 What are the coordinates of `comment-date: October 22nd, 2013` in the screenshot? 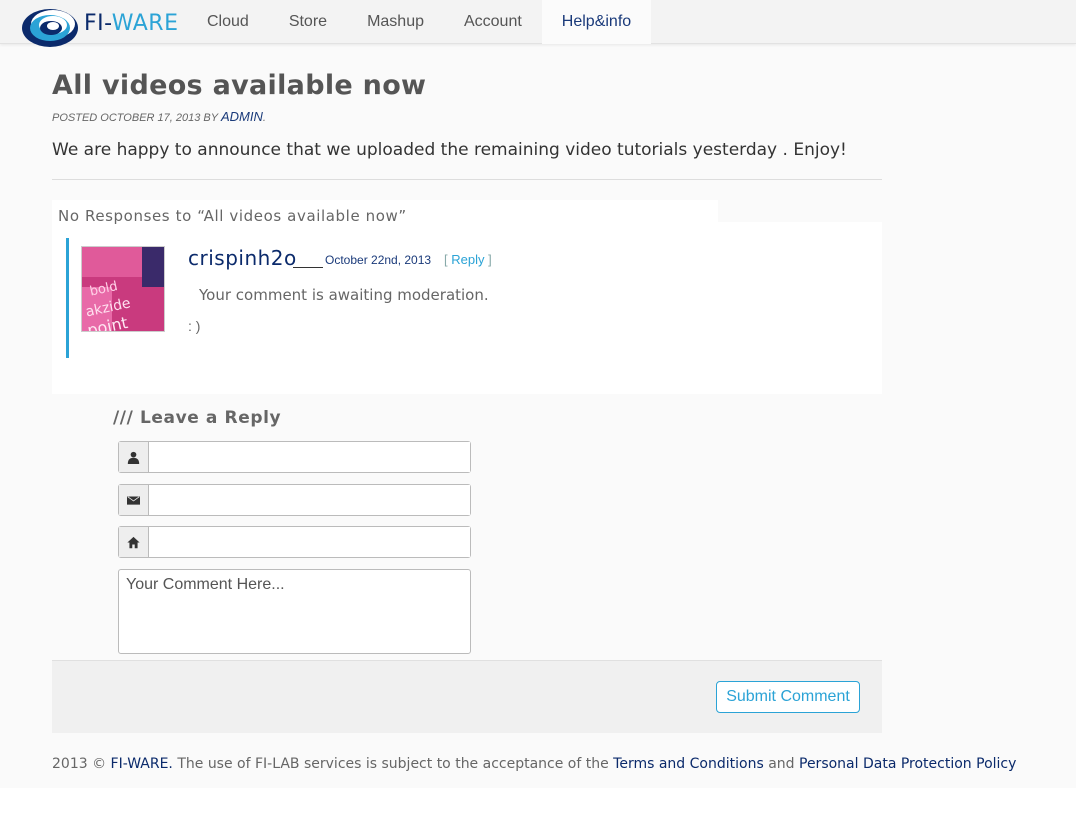 It's located at (378, 260).